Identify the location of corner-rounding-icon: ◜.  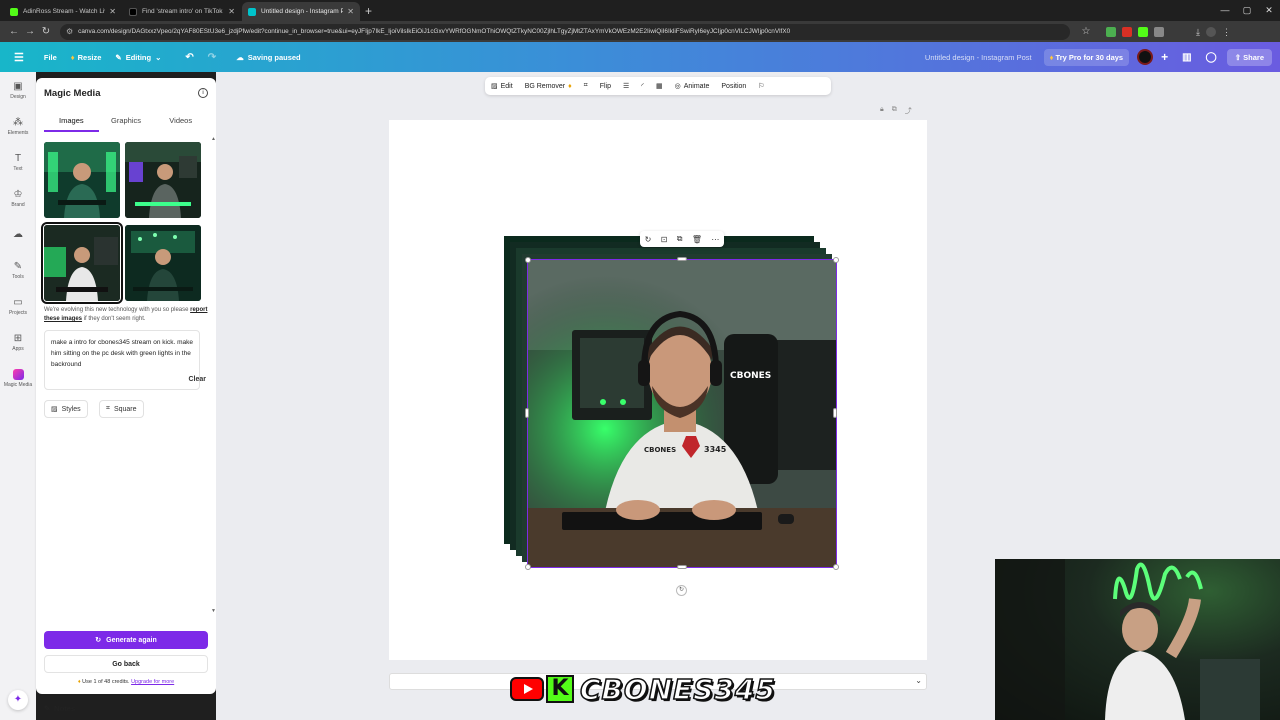
(642, 86).